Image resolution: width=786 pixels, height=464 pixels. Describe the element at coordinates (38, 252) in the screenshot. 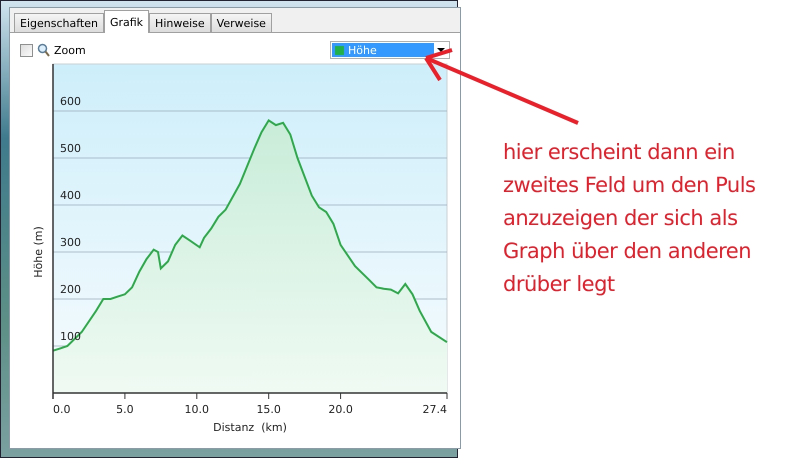

I see `y-axis-title: Höhe (m)` at that location.